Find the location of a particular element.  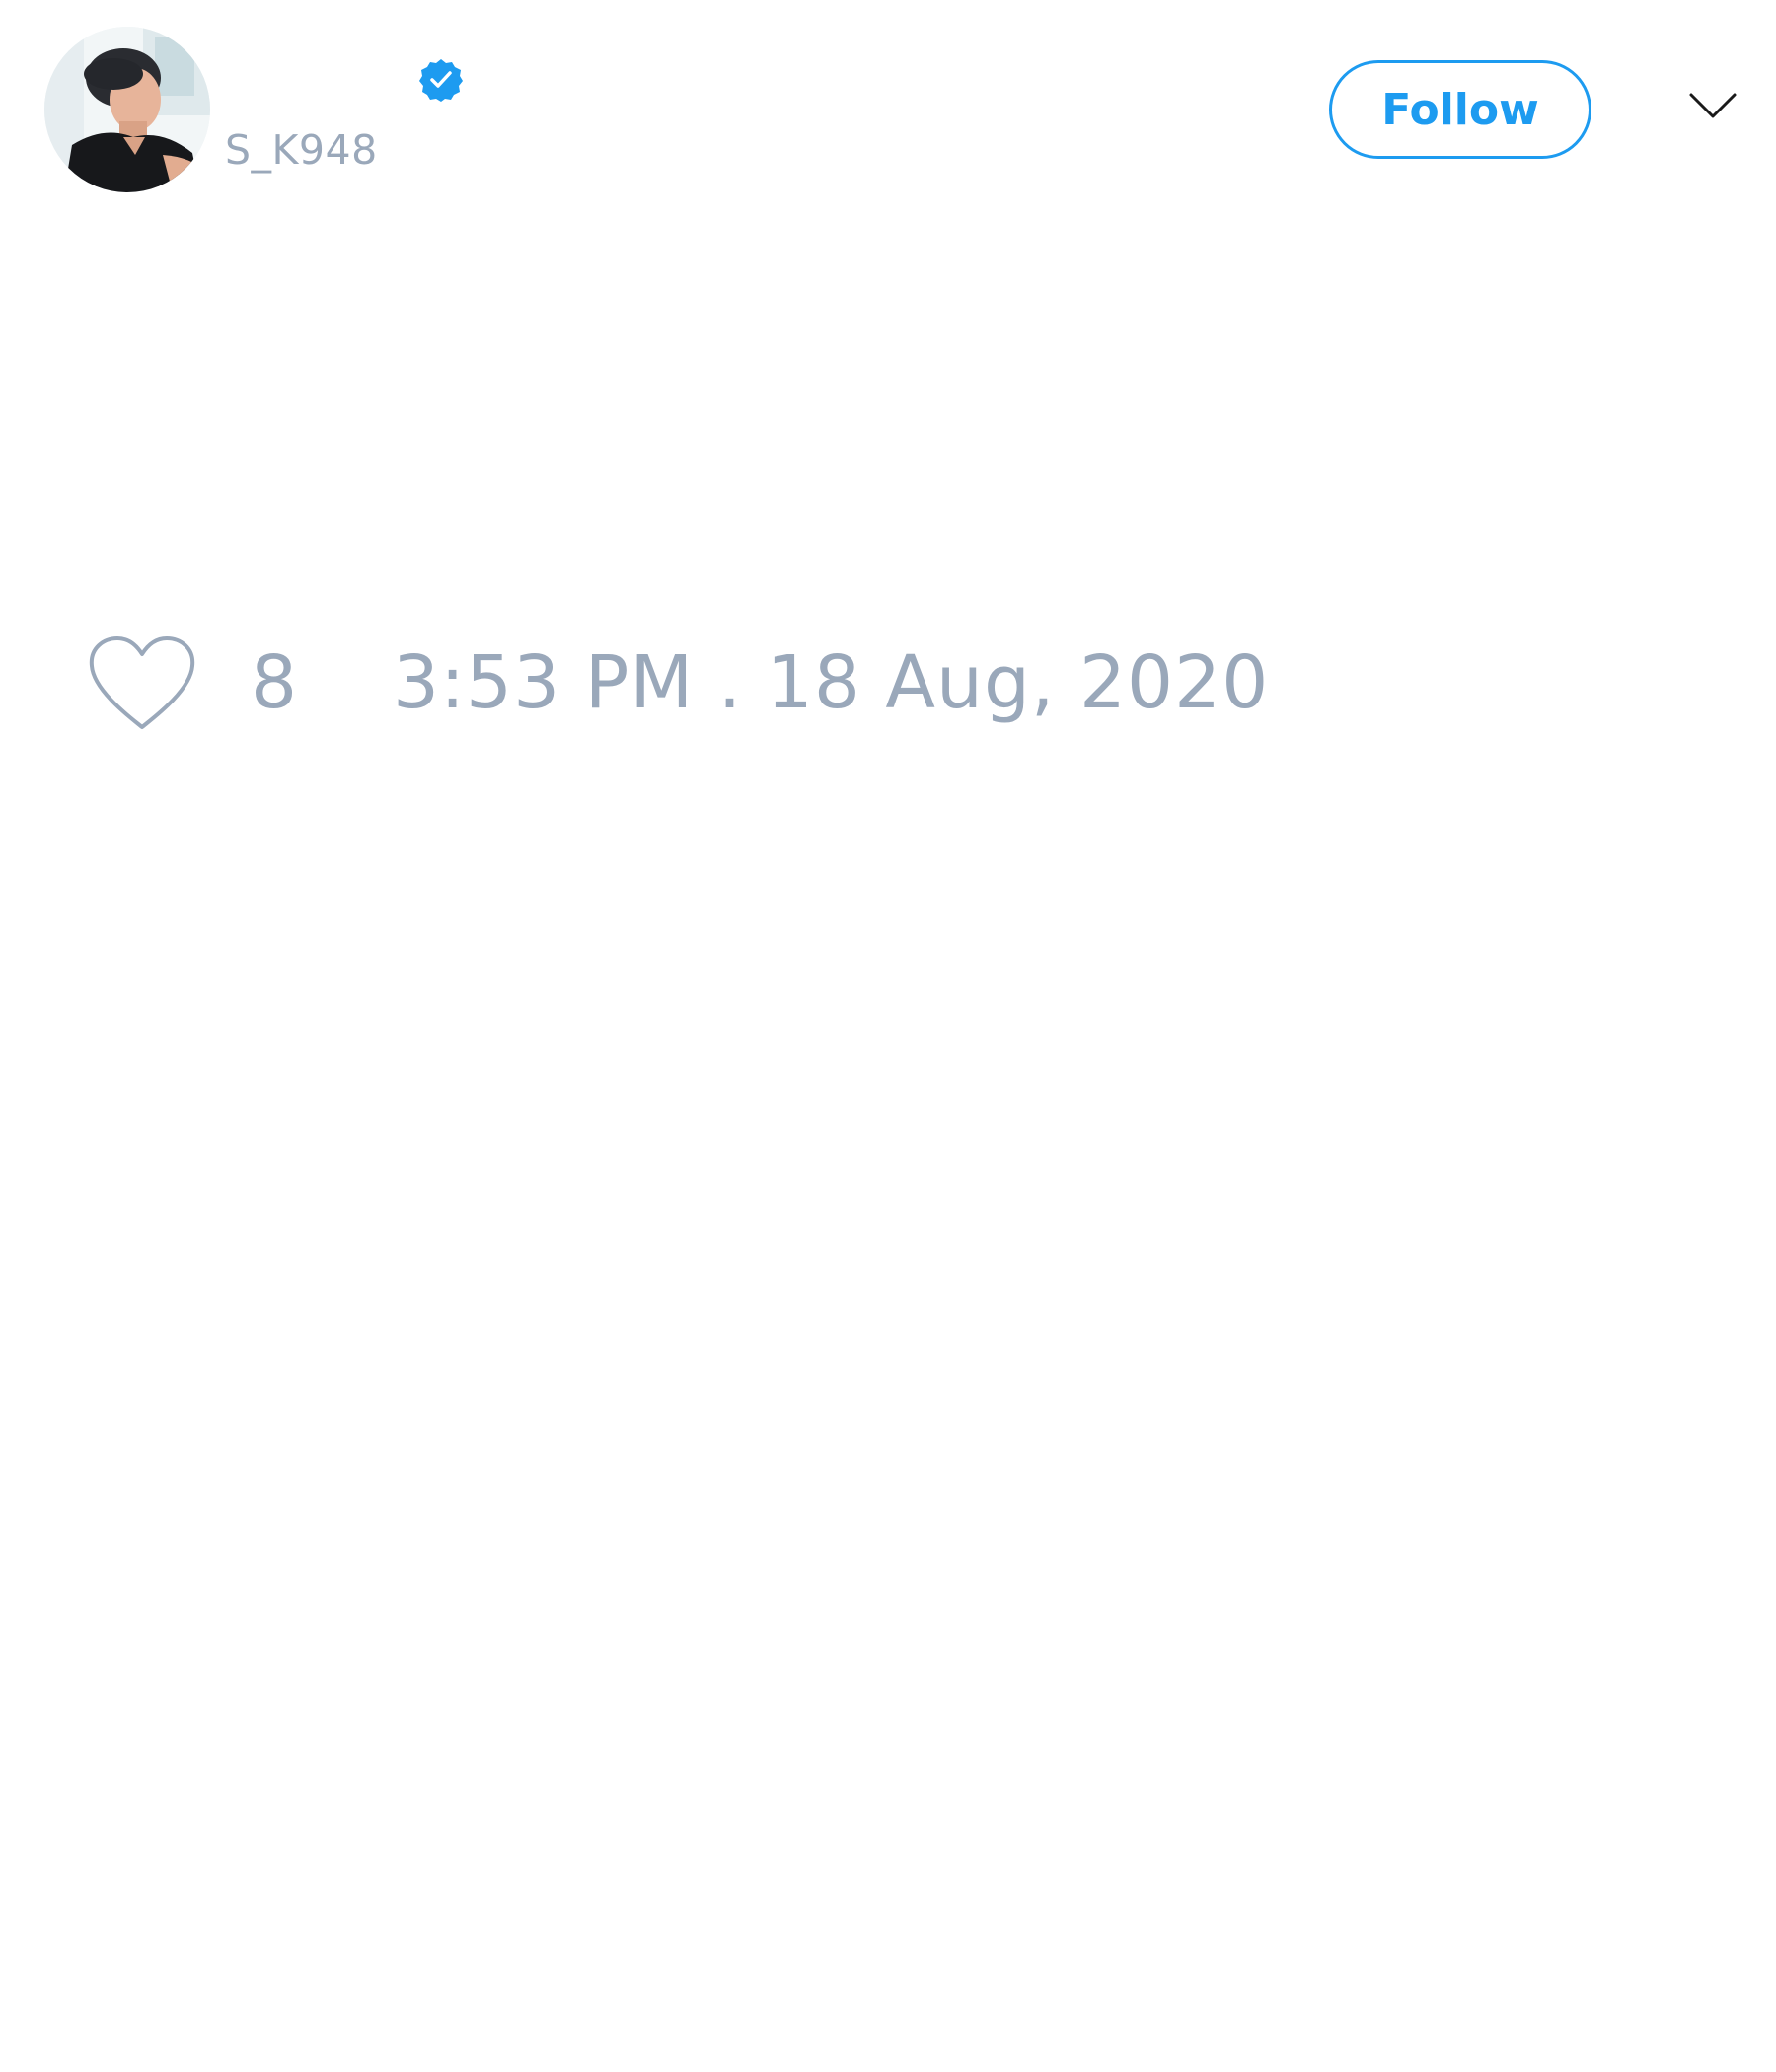

tweet-timestamp: 3:53 PM . 18 Aug, 2020 is located at coordinates (831, 683).